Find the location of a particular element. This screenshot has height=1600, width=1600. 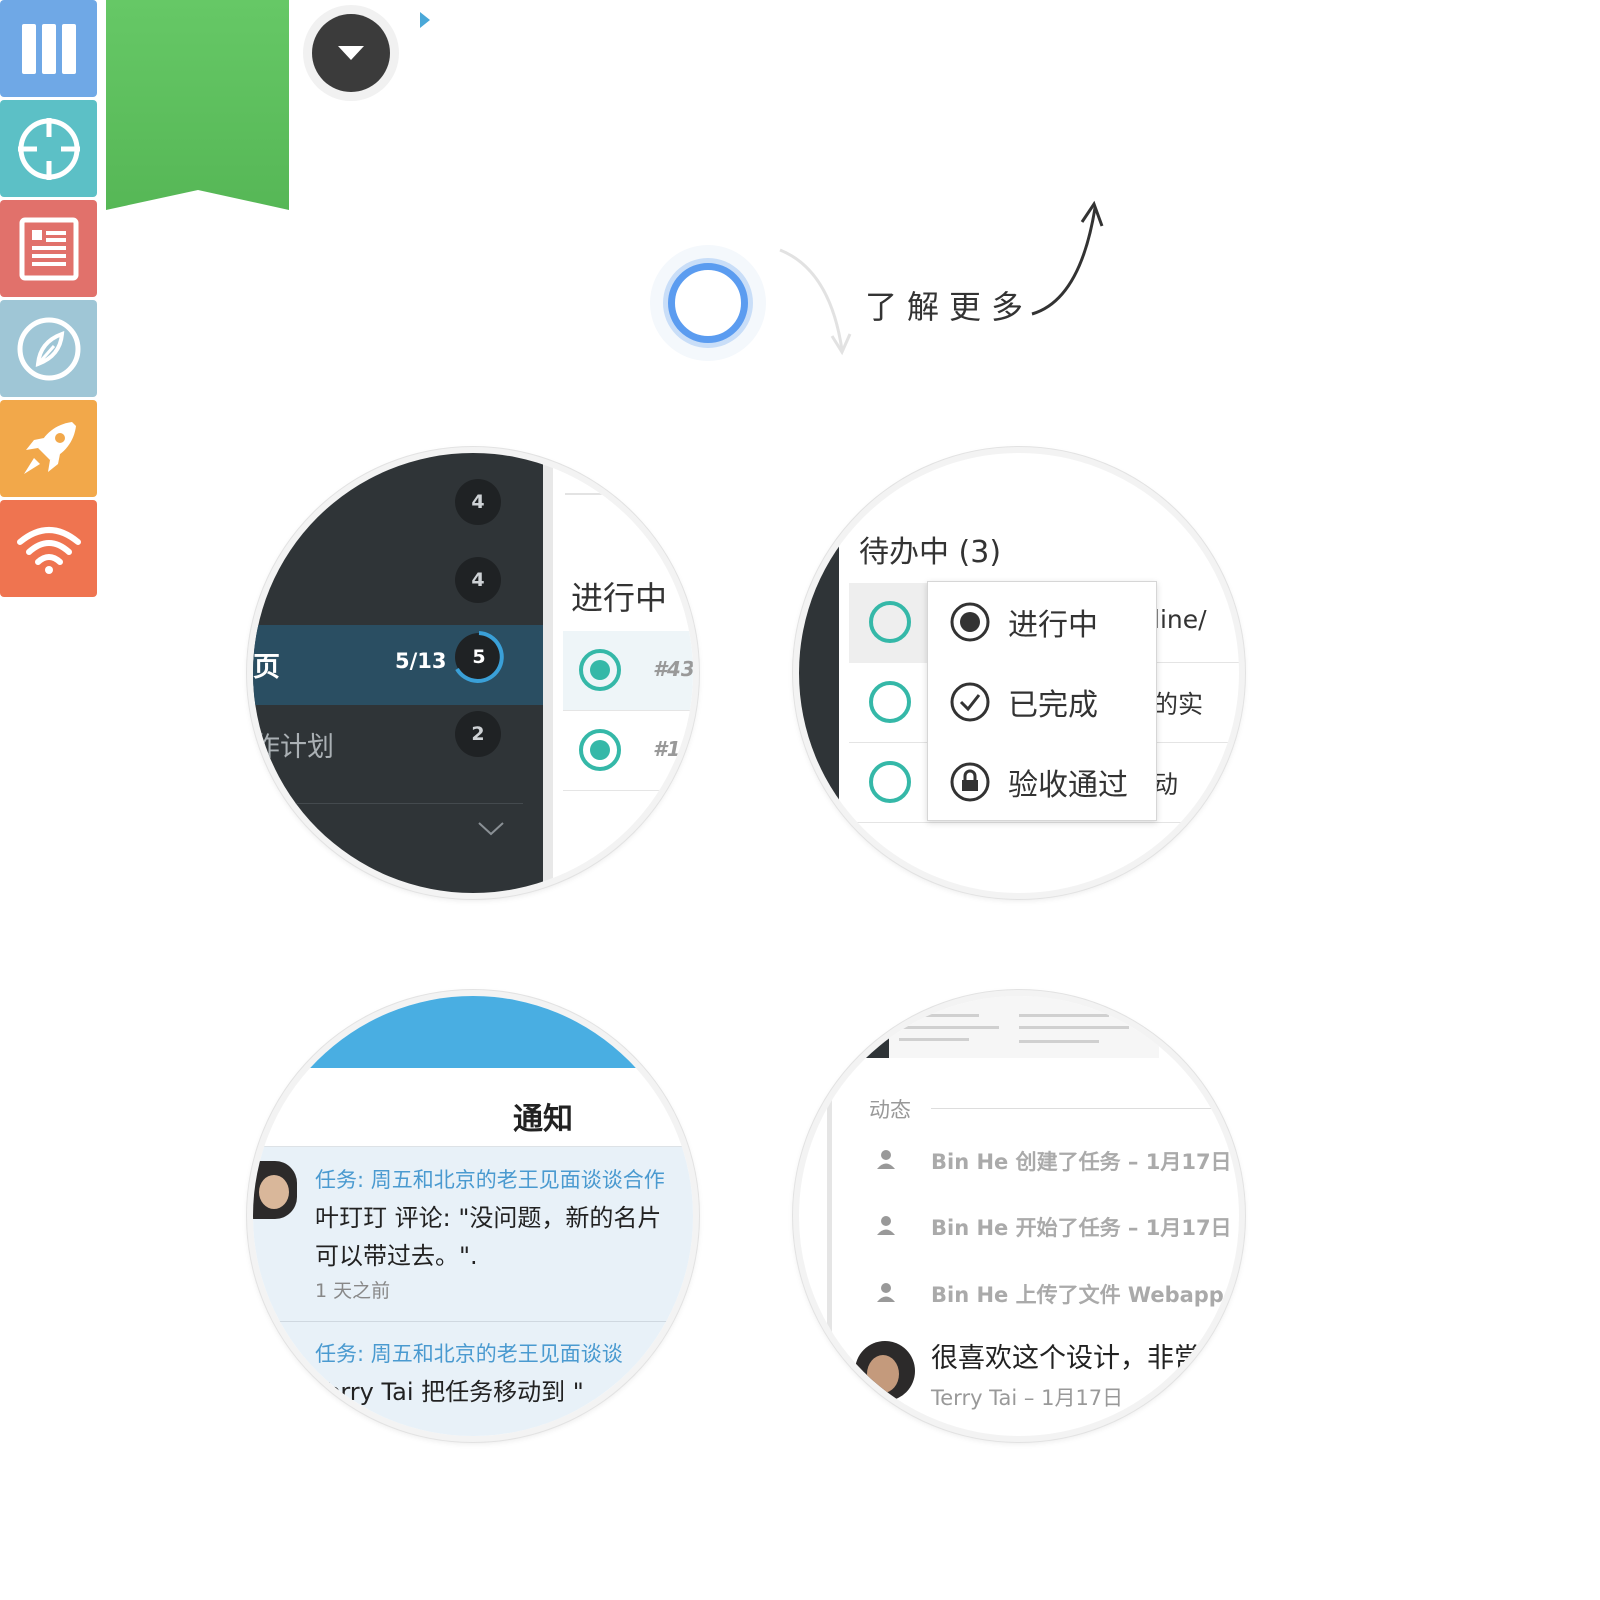

compass-icon is located at coordinates (48, 348).